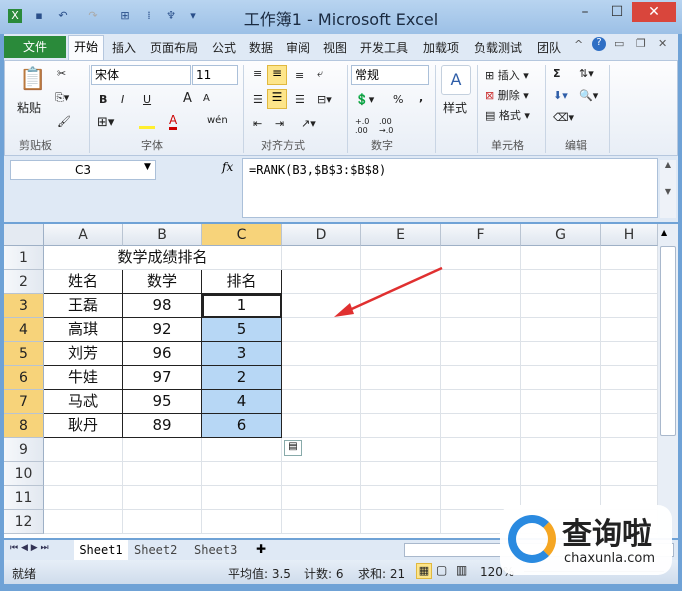 Image resolution: width=682 pixels, height=591 pixels. Describe the element at coordinates (532, 539) in the screenshot. I see `logo-mark-icon` at that location.